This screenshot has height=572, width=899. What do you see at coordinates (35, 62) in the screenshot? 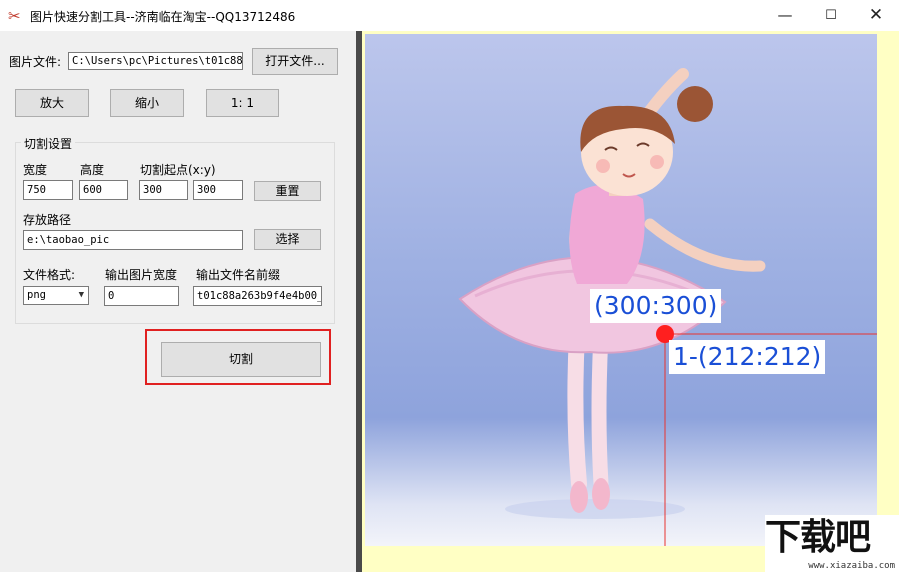
I see `image-file-label: 图片文件:` at bounding box center [35, 62].